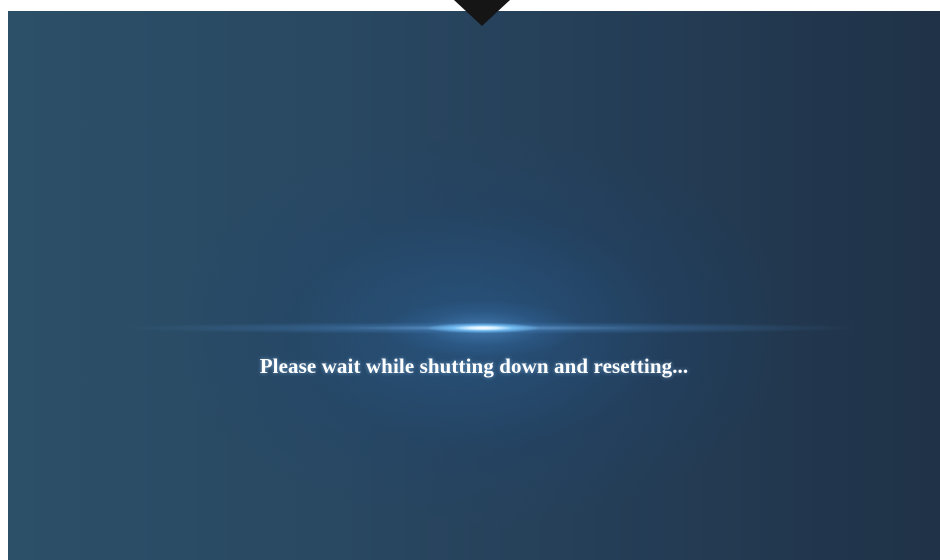 This screenshot has width=940, height=560. What do you see at coordinates (482, 13) in the screenshot?
I see `down-triangle-icon` at bounding box center [482, 13].